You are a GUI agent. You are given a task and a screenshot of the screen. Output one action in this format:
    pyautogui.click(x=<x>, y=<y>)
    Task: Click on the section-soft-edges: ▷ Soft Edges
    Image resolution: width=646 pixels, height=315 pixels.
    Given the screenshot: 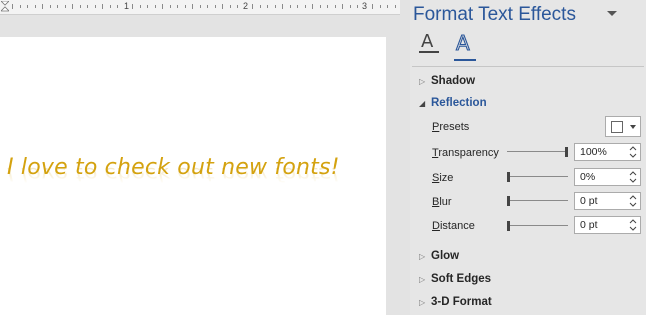 What is the action you would take?
    pyautogui.click(x=455, y=279)
    